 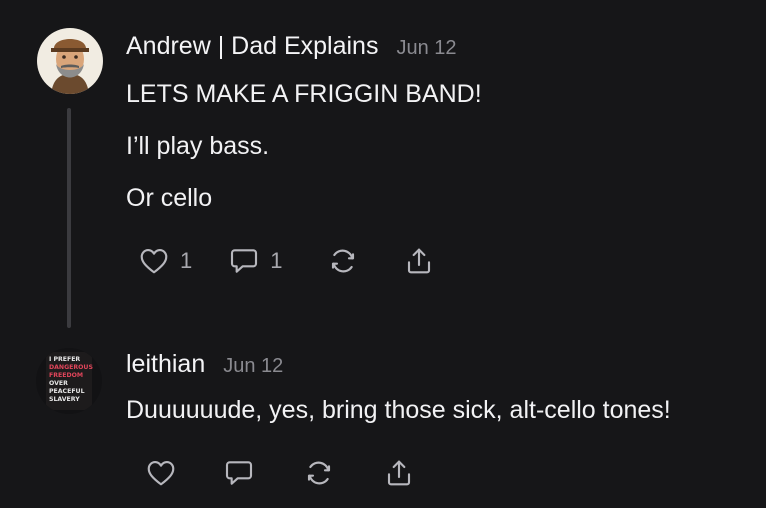 What do you see at coordinates (64, 359) in the screenshot?
I see `svg-text: I PREFER` at bounding box center [64, 359].